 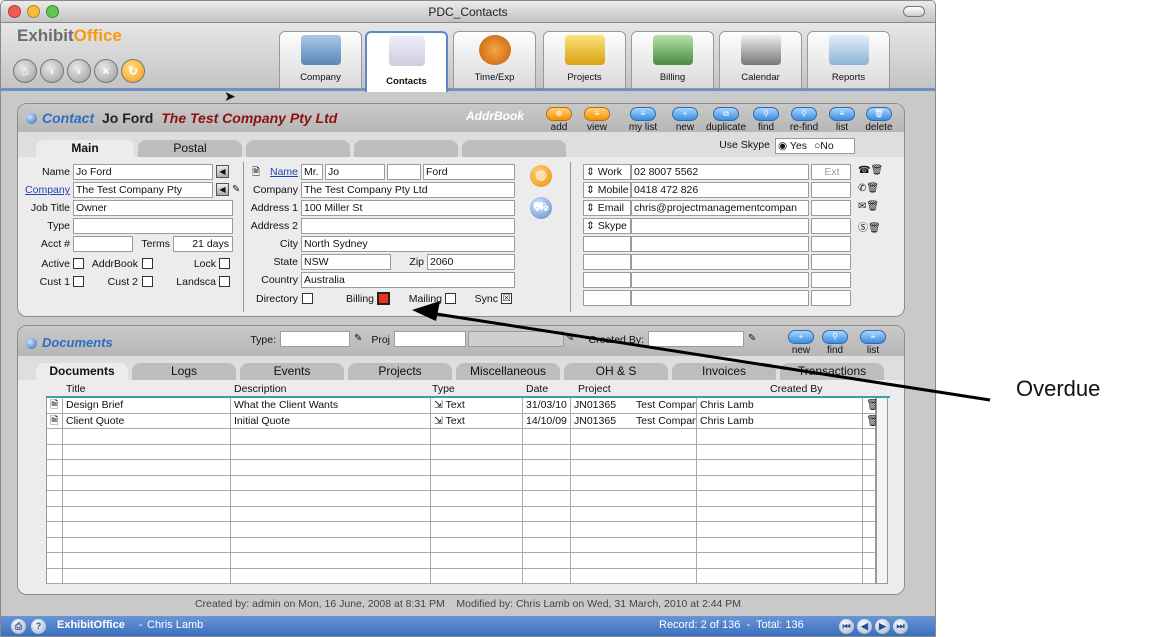 I want to click on annotation-arrowhead, so click(x=426, y=311).